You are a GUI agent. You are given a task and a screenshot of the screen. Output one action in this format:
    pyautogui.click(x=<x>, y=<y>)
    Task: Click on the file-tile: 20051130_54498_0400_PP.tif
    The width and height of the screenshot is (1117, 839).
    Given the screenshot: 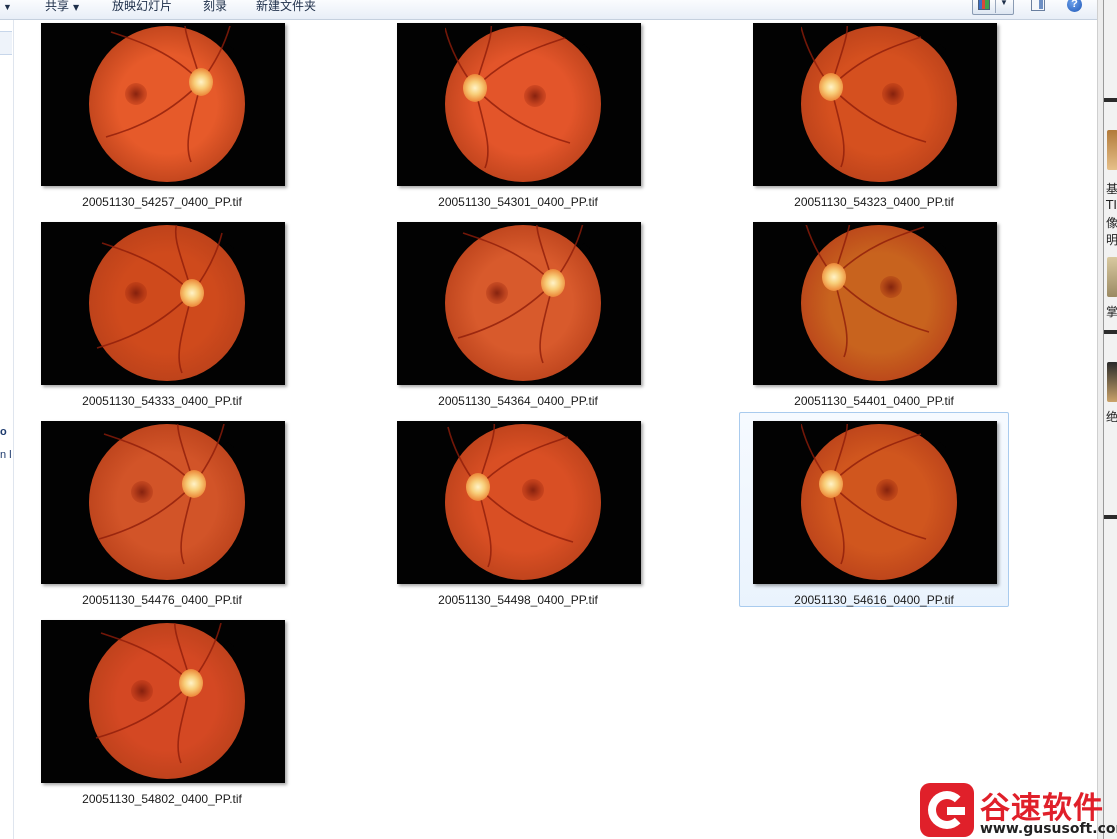 What is the action you would take?
    pyautogui.click(x=518, y=509)
    